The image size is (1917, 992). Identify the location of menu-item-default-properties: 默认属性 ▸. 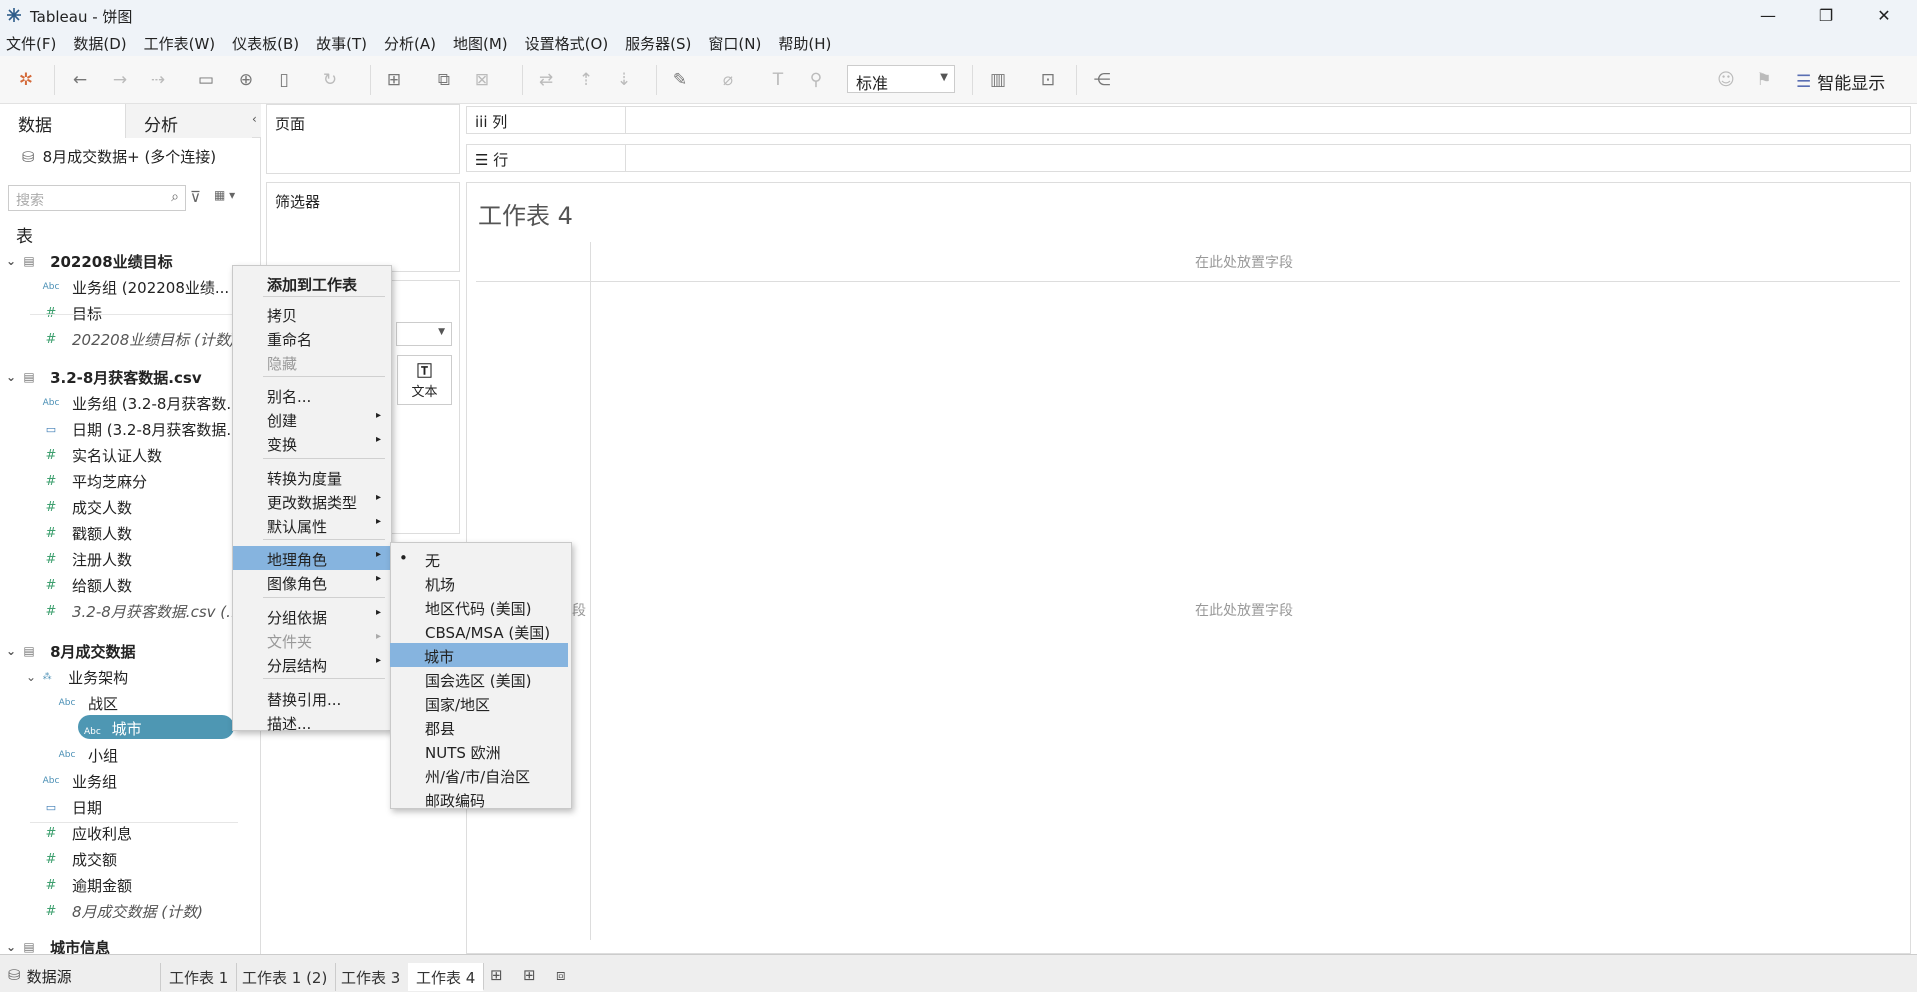
(312, 525).